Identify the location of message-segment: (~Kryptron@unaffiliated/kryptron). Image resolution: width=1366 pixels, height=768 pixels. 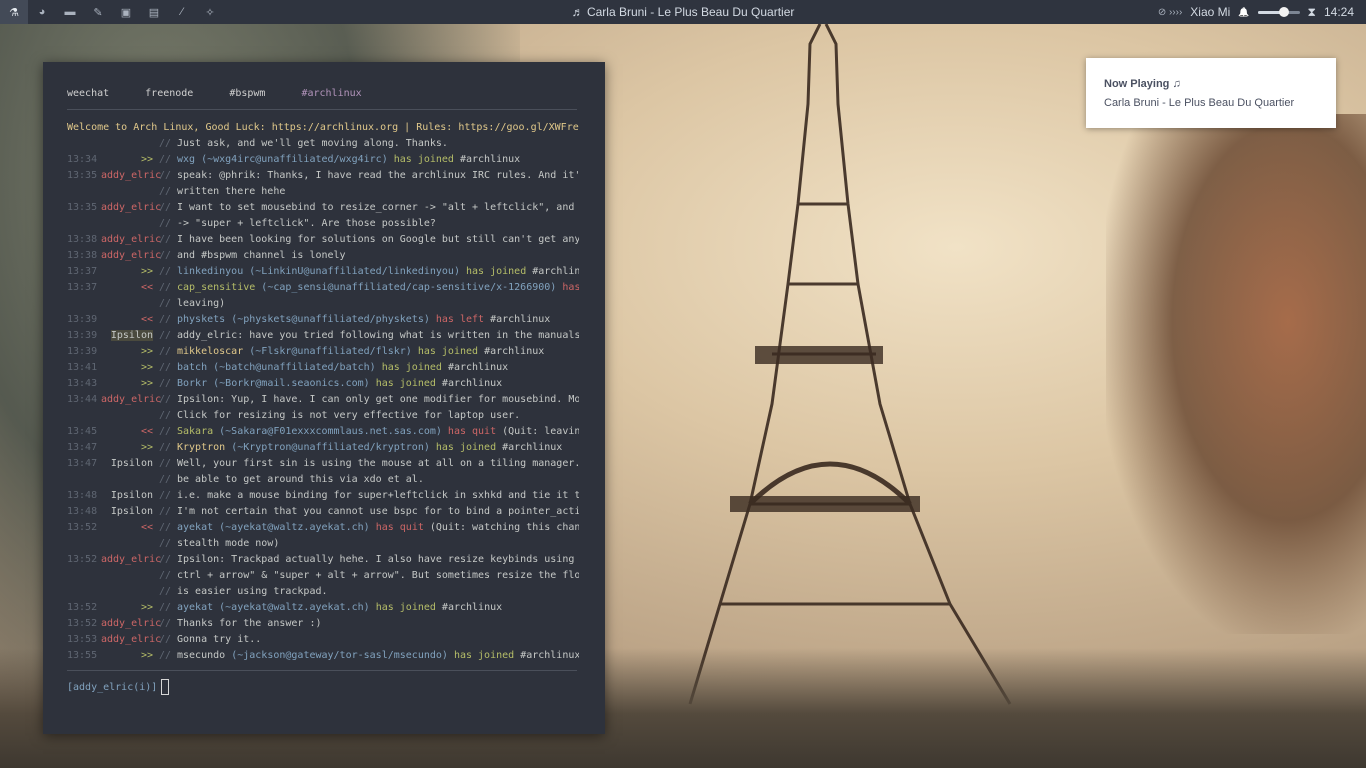
(327, 447).